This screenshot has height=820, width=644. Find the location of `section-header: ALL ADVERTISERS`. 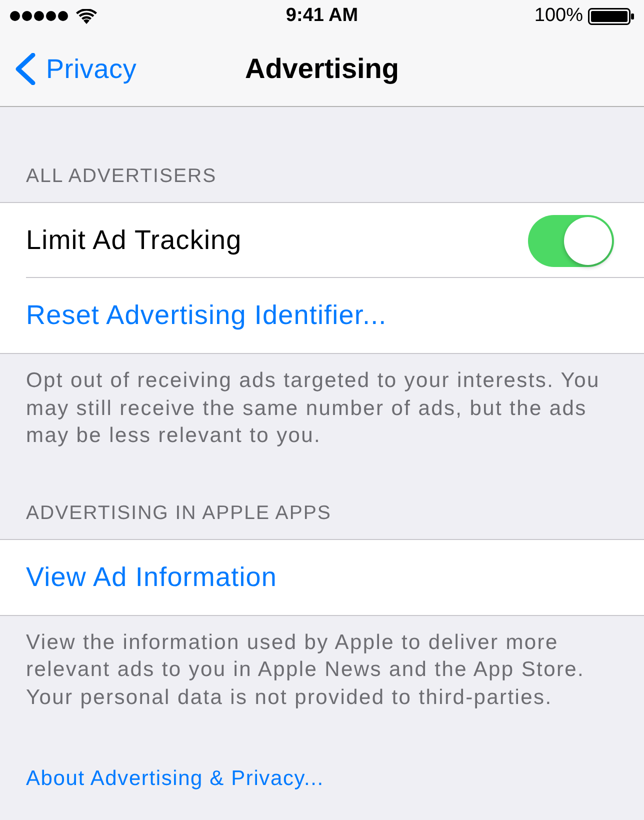

section-header: ALL ADVERTISERS is located at coordinates (122, 176).